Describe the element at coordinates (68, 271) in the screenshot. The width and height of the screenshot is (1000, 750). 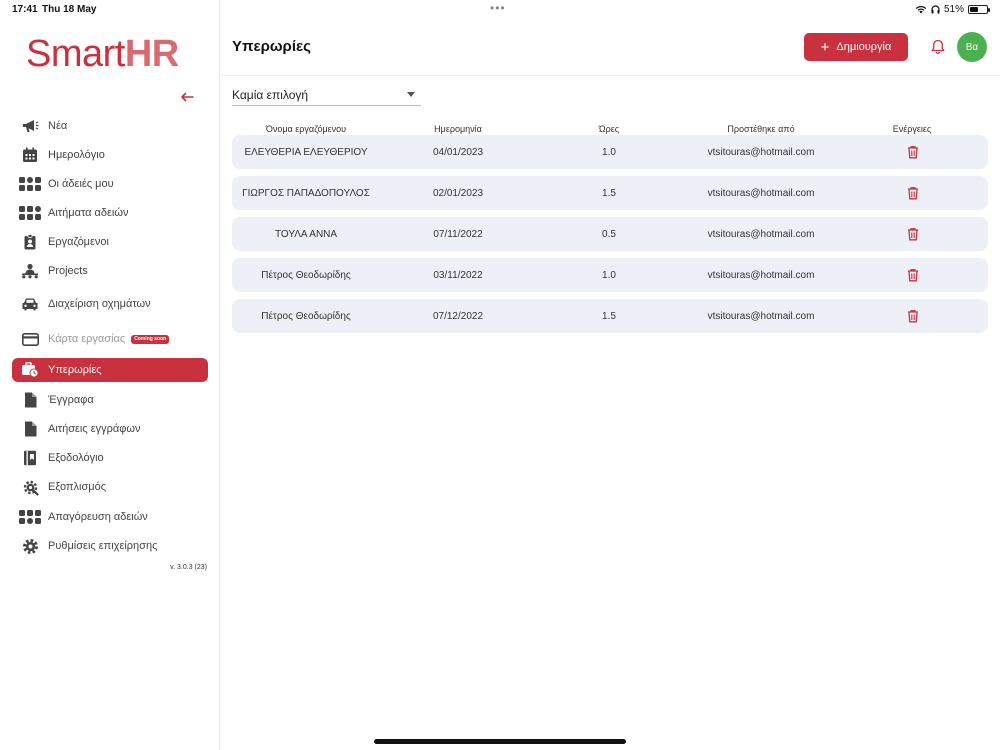
I see `sidebar-item-label: Projects` at that location.